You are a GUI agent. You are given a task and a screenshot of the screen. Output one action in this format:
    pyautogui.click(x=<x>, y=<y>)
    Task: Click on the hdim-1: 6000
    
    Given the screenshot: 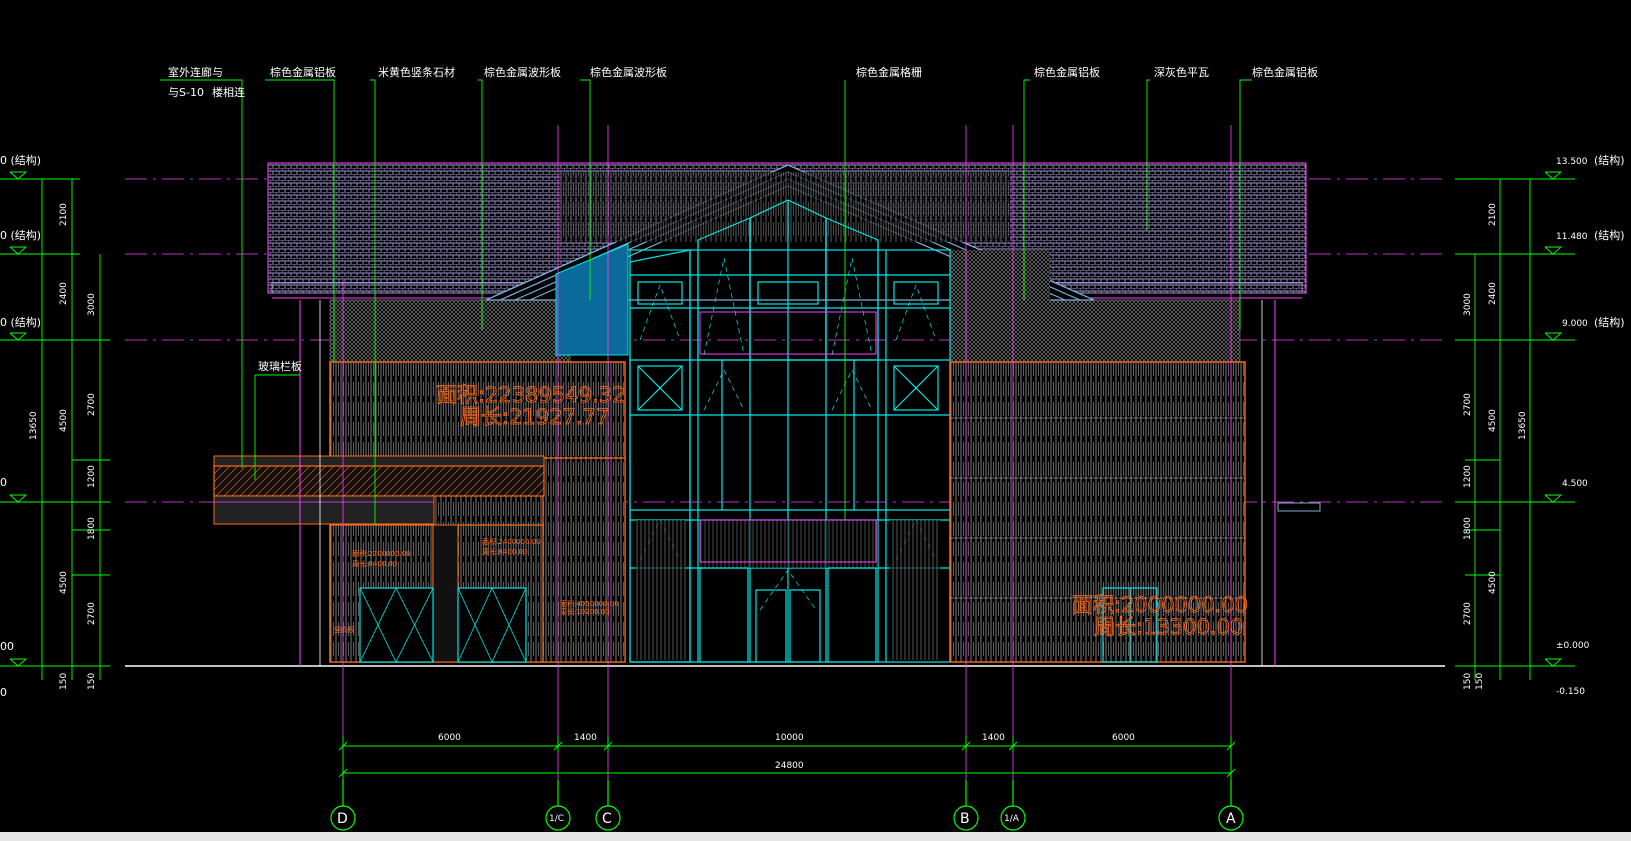 What is the action you would take?
    pyautogui.click(x=449, y=738)
    